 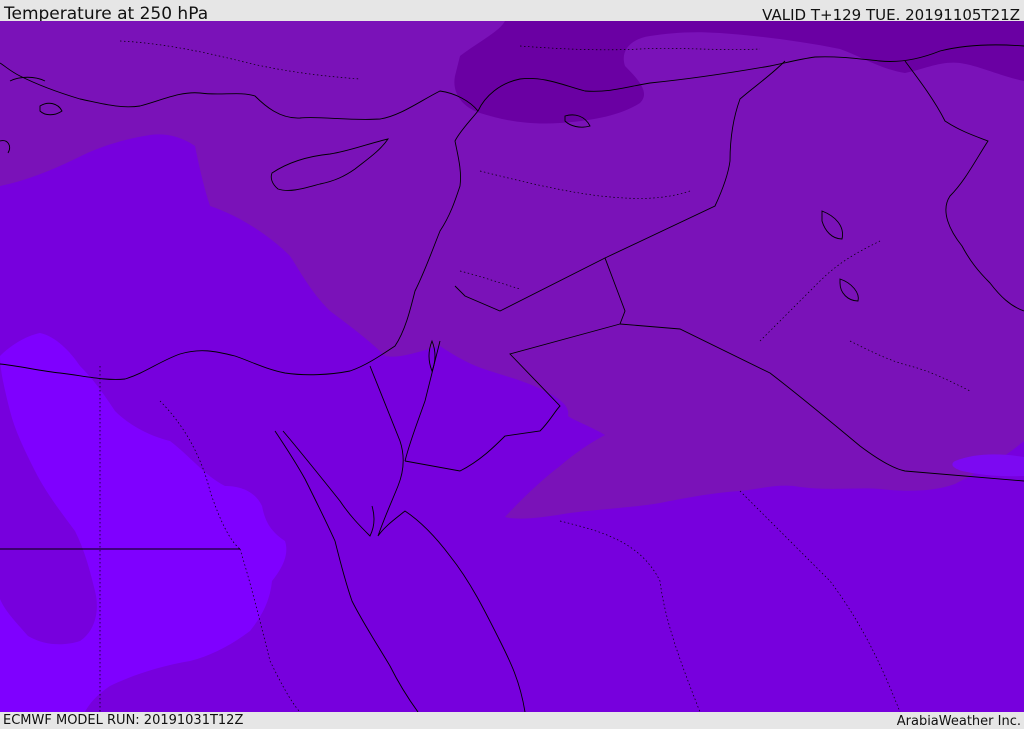 I want to click on model-run-label: ECMWF MODEL RUN: 20191031T12Z, so click(x=123, y=720).